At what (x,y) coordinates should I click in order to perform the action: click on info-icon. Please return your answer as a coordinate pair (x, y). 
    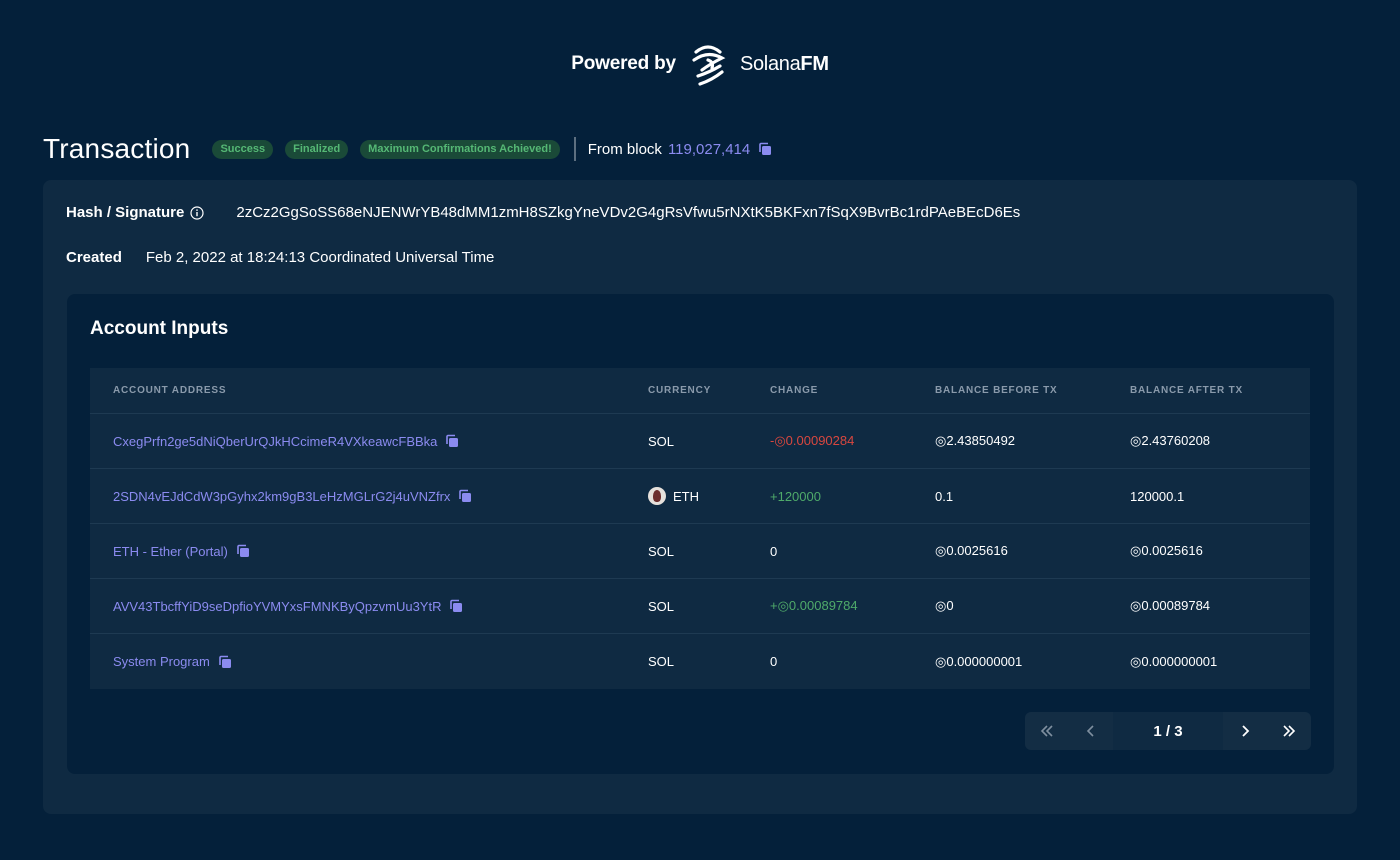
    Looking at the image, I should click on (197, 212).